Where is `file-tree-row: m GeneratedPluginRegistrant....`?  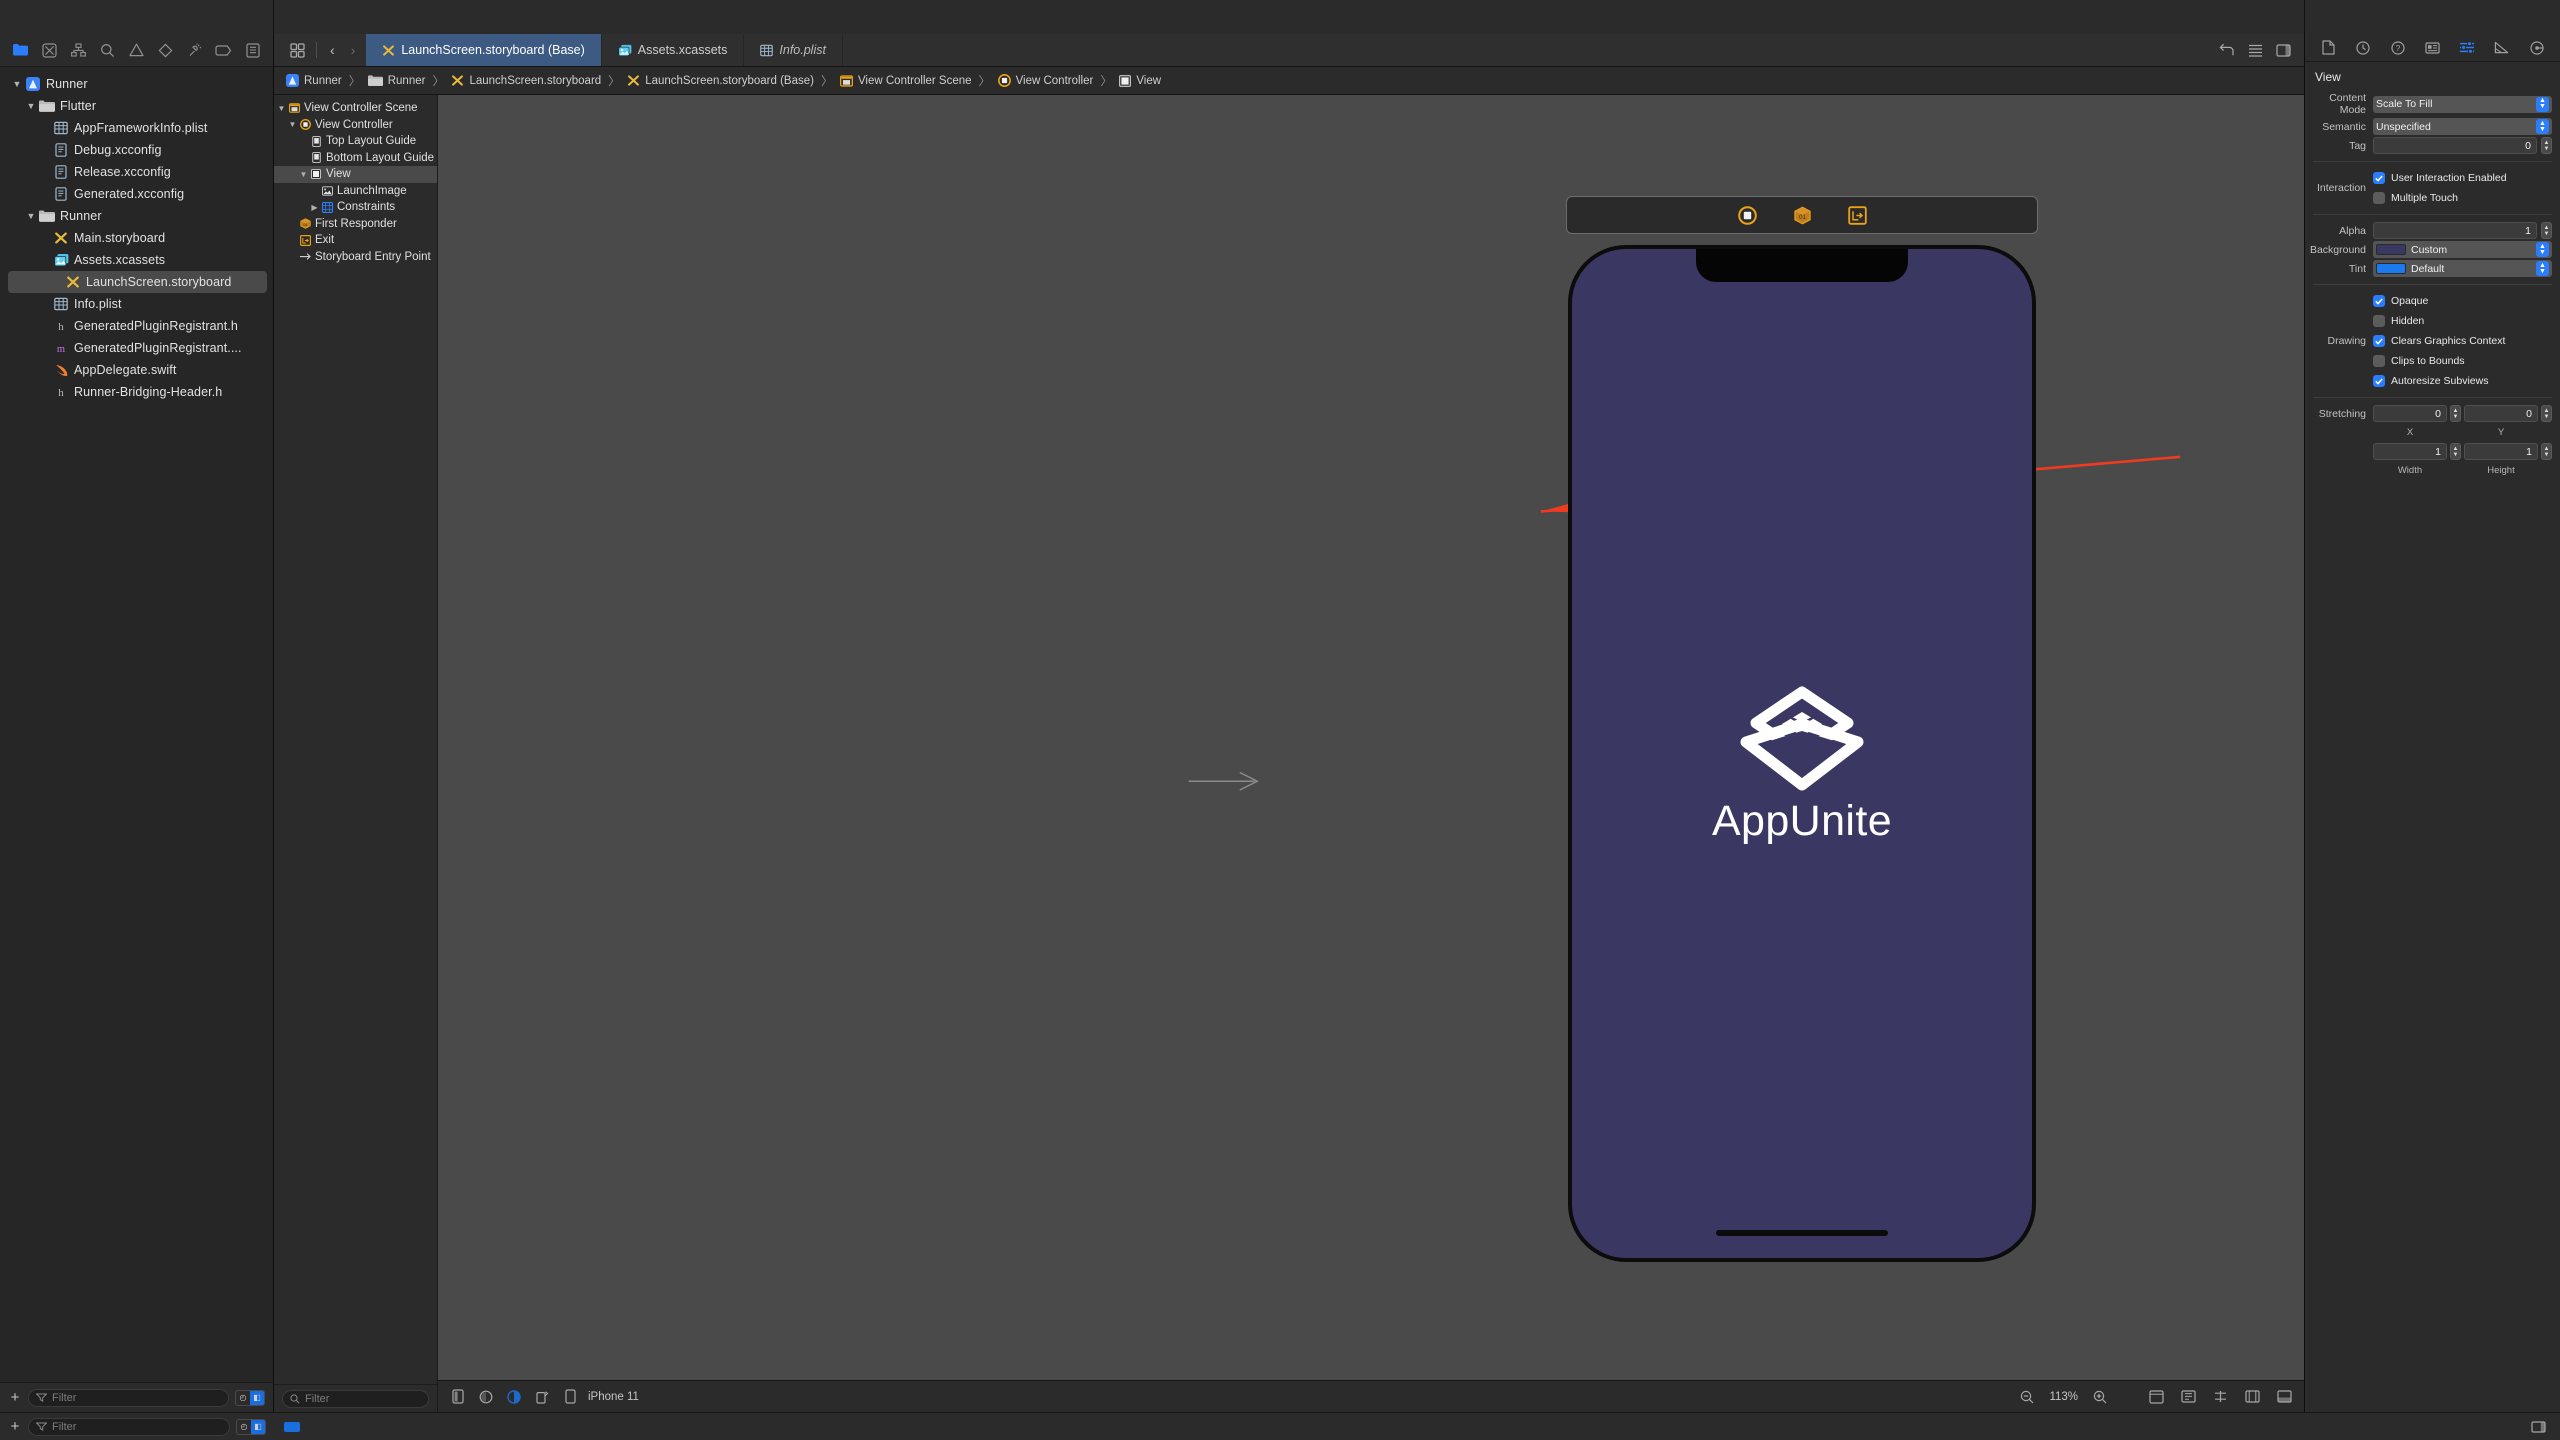
file-tree-row: m GeneratedPluginRegistrant.... is located at coordinates (136, 348).